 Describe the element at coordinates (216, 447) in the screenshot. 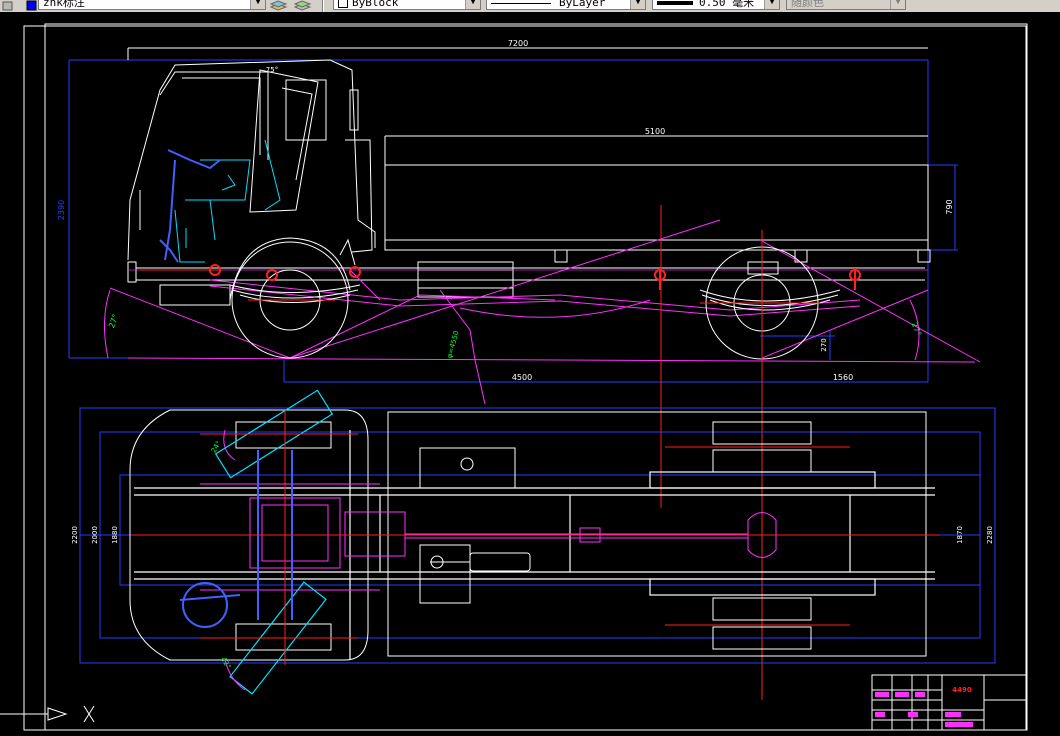

I see `dim-steer-angle-top: 24°` at that location.